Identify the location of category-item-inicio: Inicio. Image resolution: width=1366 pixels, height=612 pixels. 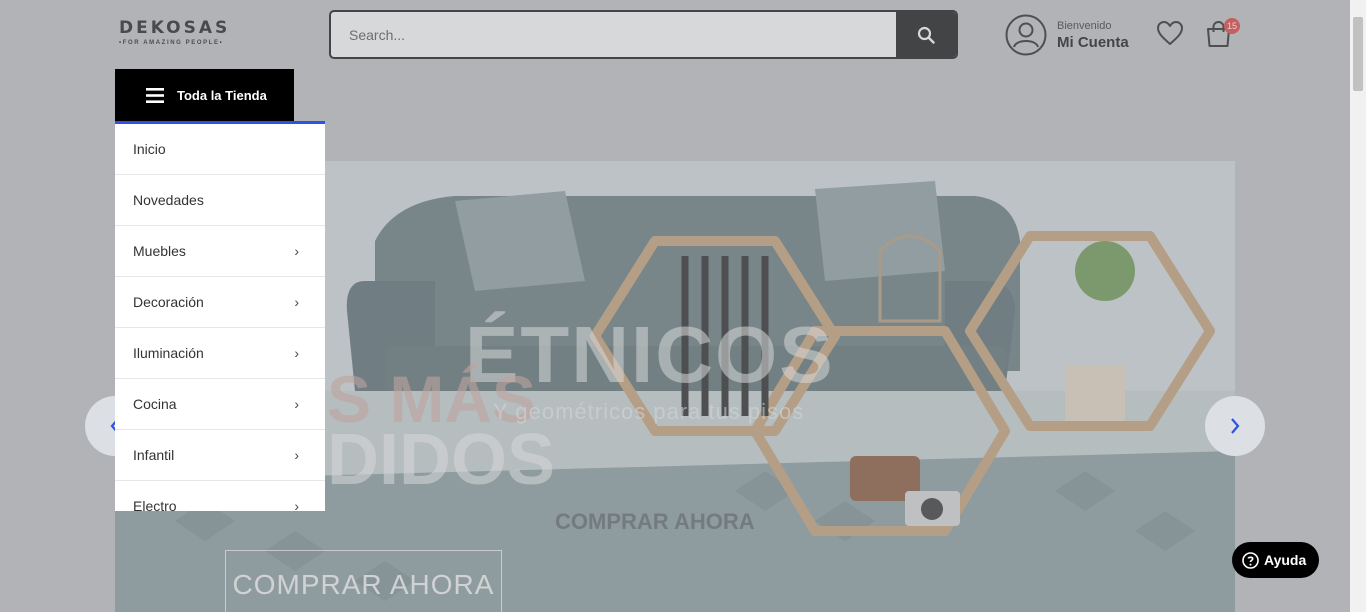
(220, 149).